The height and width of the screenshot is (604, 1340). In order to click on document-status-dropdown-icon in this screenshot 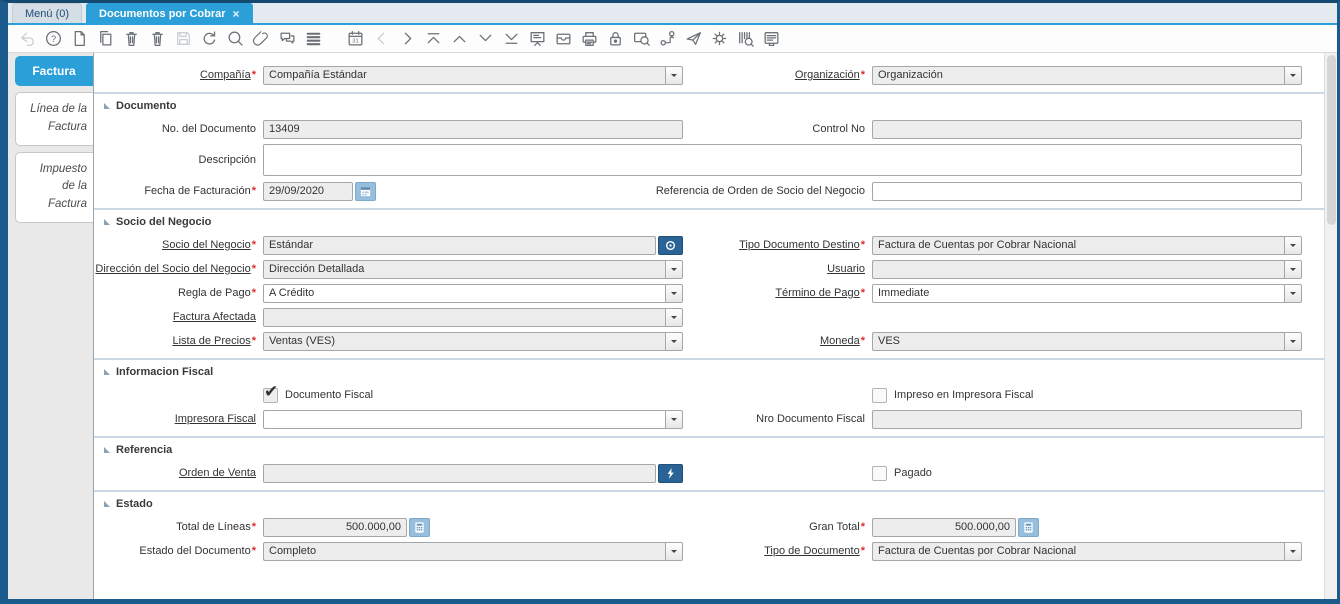, I will do `click(674, 551)`.